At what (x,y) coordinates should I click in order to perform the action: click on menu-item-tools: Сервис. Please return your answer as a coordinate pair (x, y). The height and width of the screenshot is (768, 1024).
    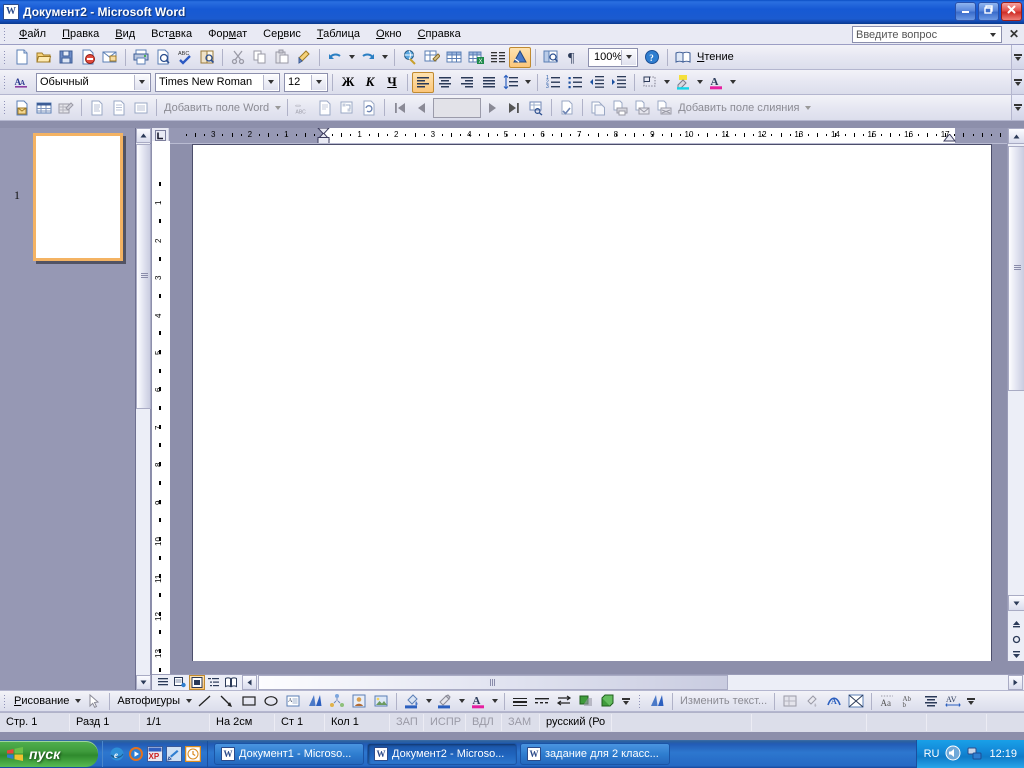
    Looking at the image, I should click on (282, 34).